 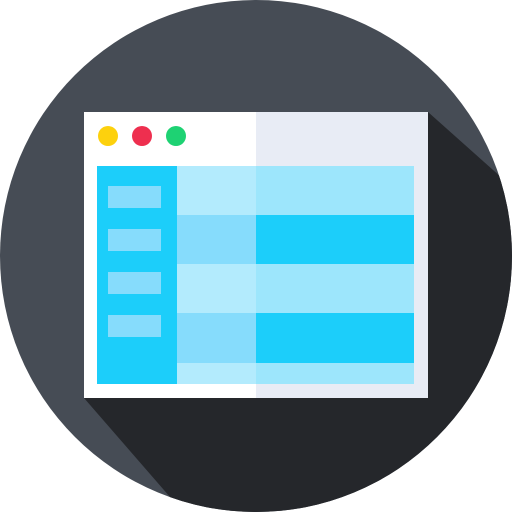 I want to click on sidebar, so click(x=137, y=275).